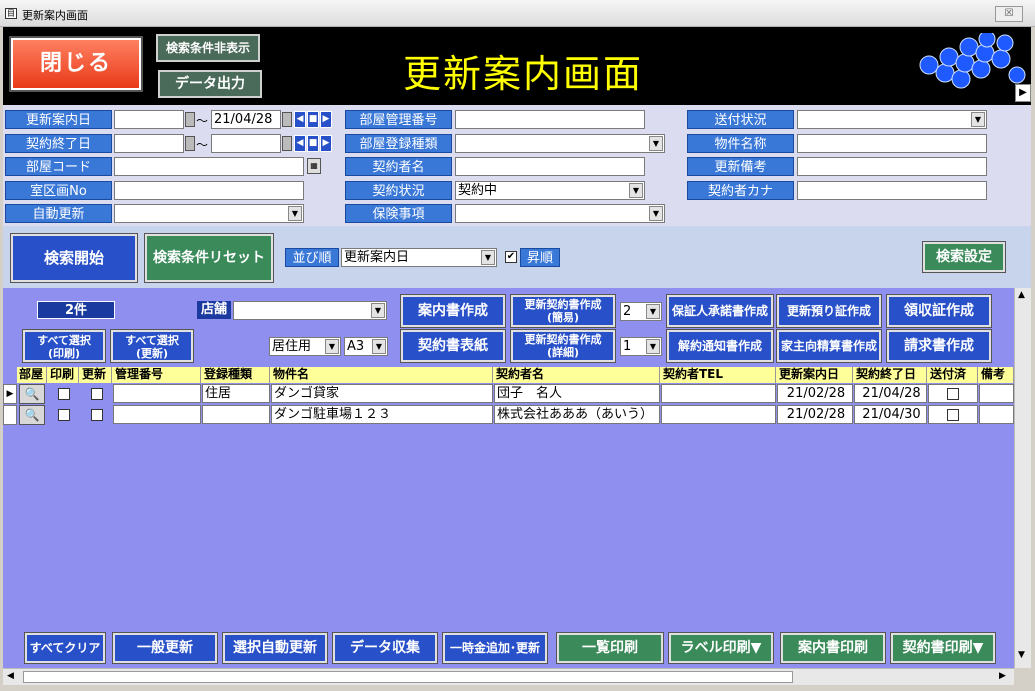 This screenshot has width=1035, height=691. What do you see at coordinates (833, 648) in the screenshot?
I see `guide-print-button: 案内書印刷` at bounding box center [833, 648].